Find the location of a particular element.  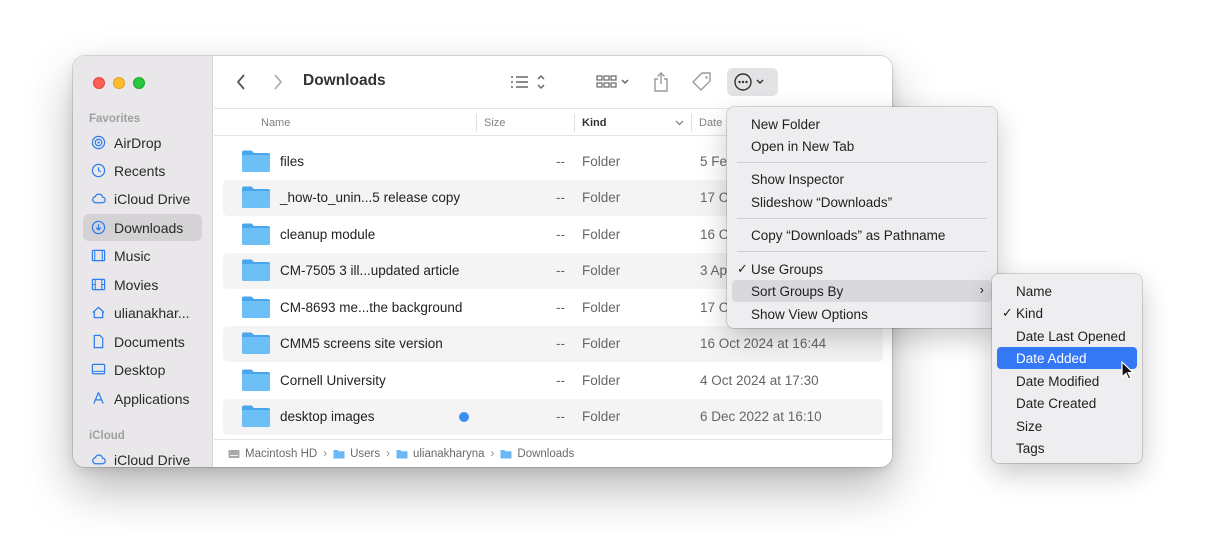

sidebar-item-label: Desktop is located at coordinates (140, 369).